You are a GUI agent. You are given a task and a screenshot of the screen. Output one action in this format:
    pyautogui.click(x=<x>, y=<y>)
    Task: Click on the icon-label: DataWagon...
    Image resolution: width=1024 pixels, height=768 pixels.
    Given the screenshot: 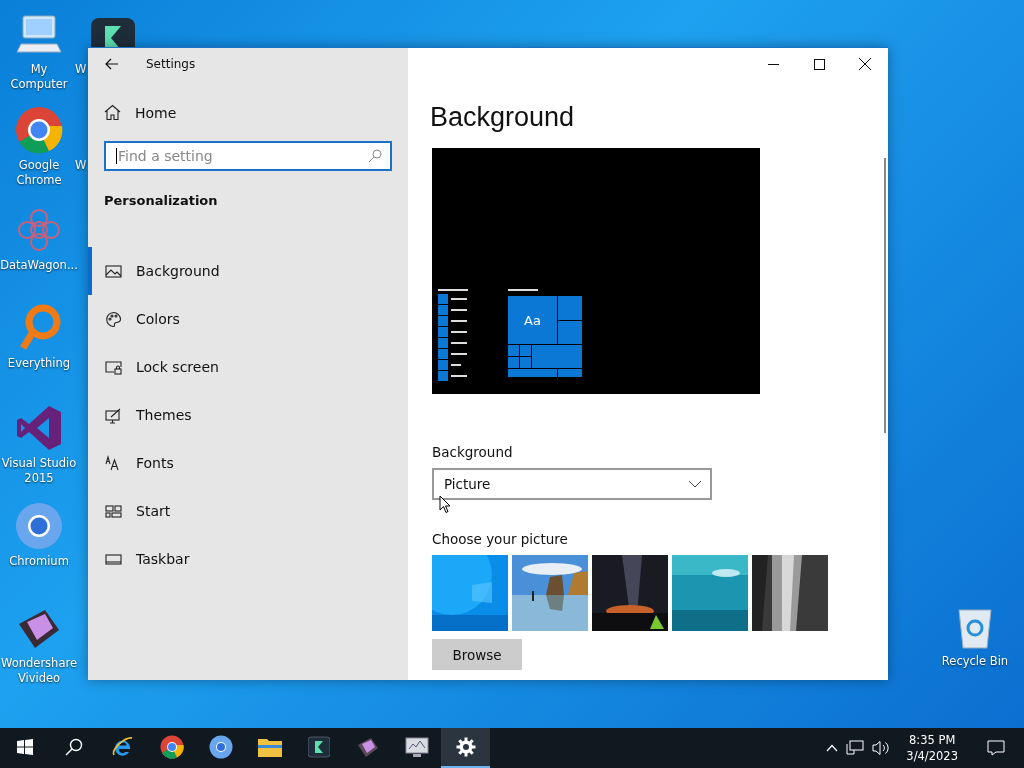 What is the action you would take?
    pyautogui.click(x=39, y=265)
    